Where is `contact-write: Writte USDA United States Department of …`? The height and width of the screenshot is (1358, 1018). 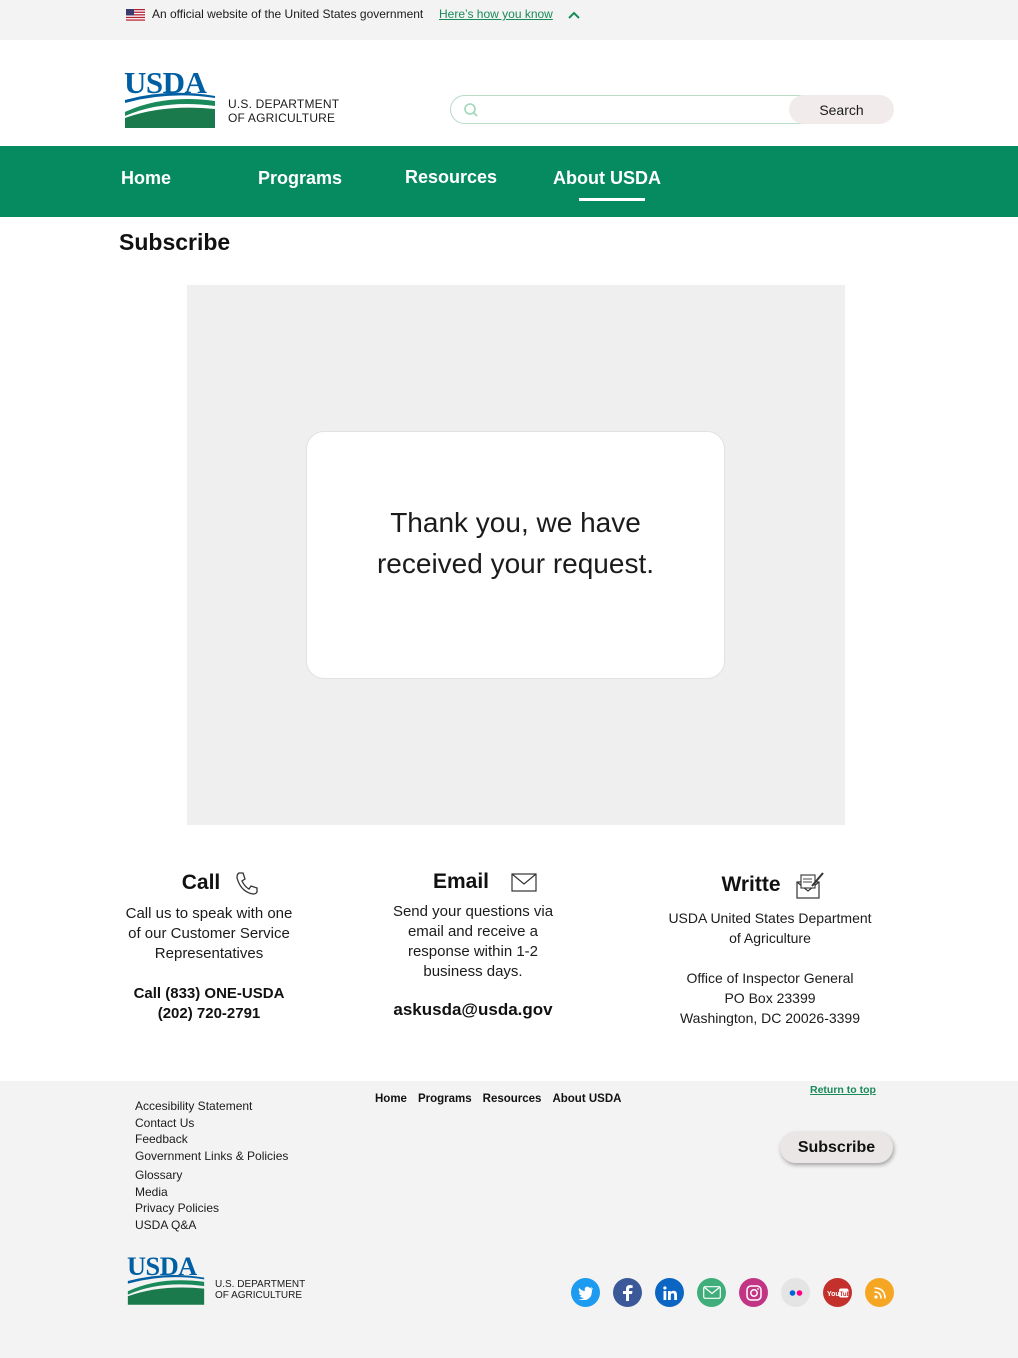 contact-write: Writte USDA United States Department of … is located at coordinates (770, 949).